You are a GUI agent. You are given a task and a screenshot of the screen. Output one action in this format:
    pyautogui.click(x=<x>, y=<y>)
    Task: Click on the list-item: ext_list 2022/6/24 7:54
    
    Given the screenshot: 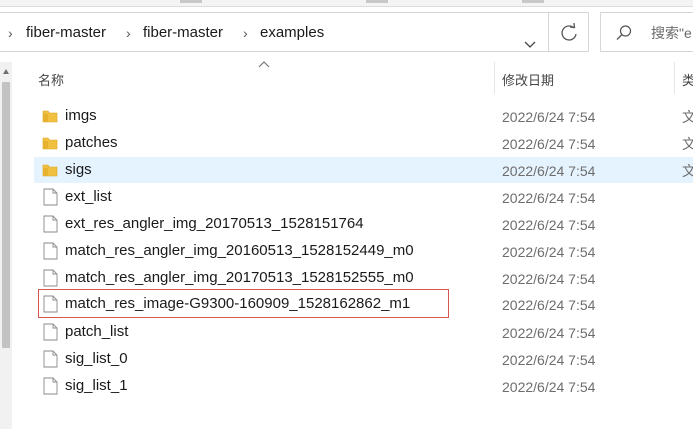 What is the action you would take?
    pyautogui.click(x=363, y=197)
    